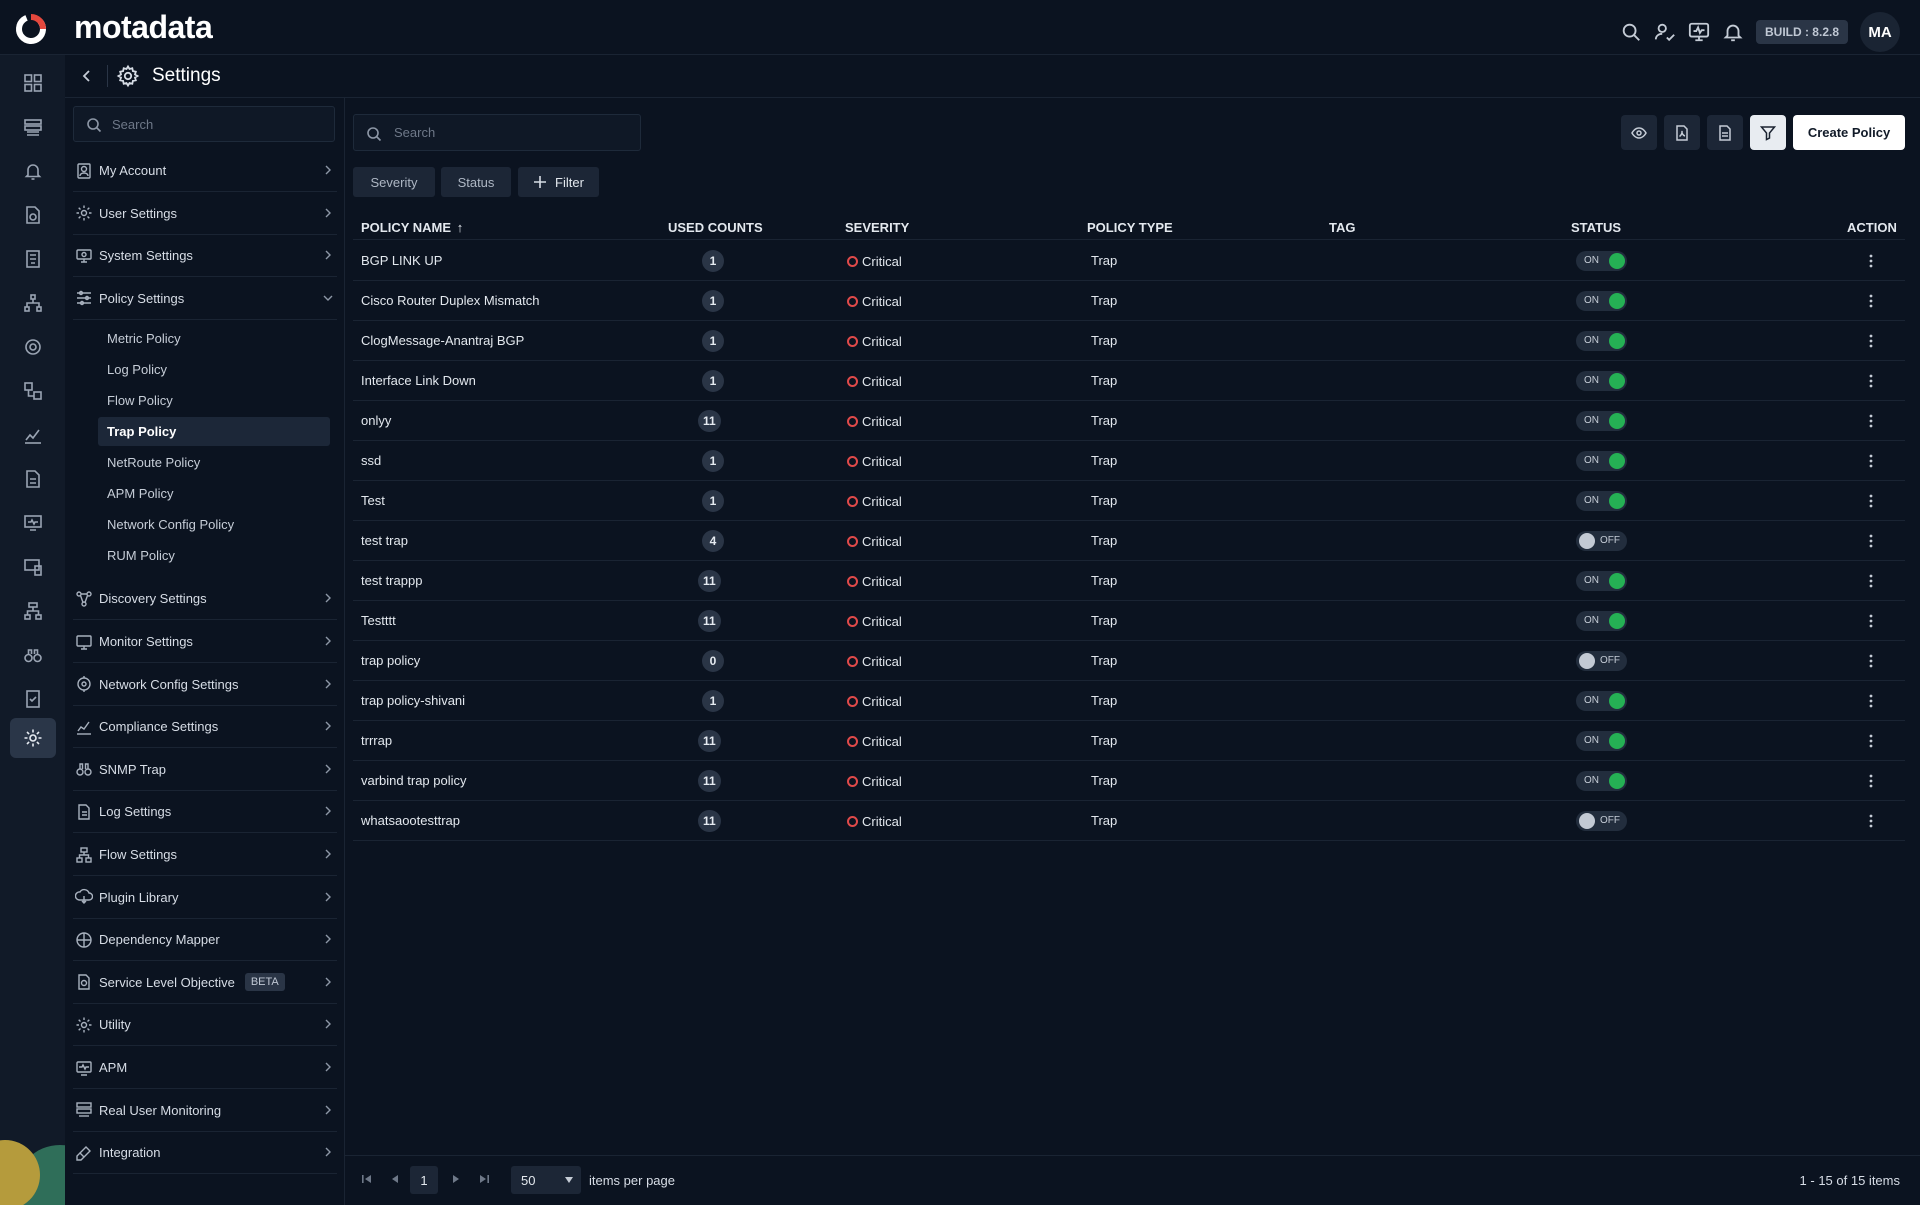 Image resolution: width=1920 pixels, height=1205 pixels. I want to click on col-severity: SEVERITY, so click(877, 227).